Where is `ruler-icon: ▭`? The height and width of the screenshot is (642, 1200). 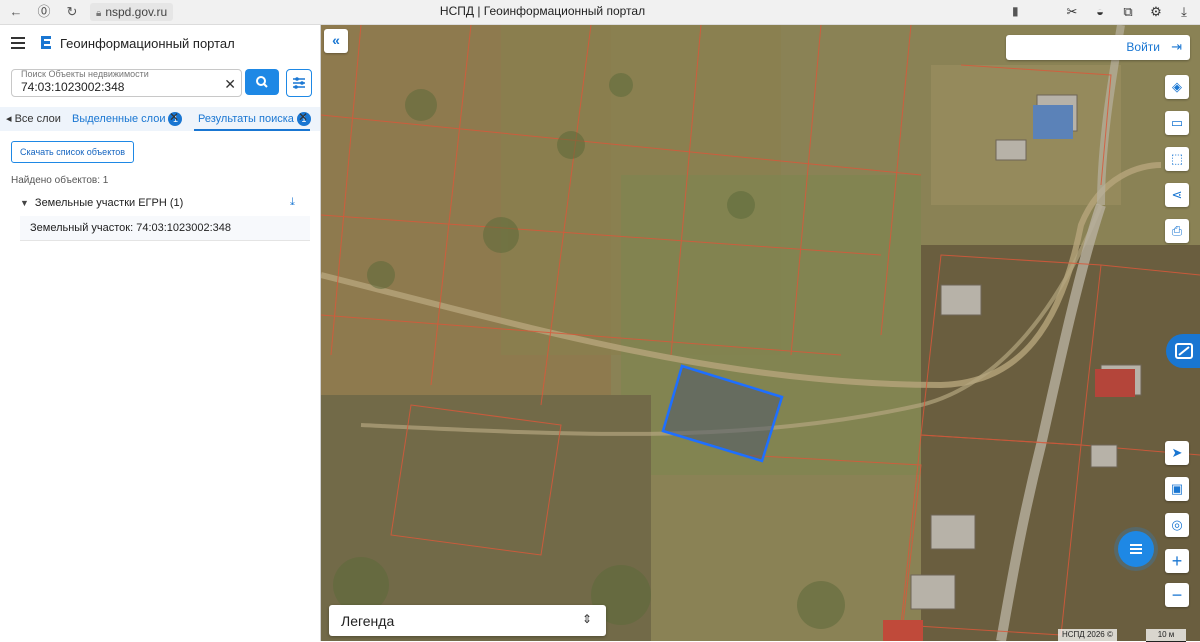 ruler-icon: ▭ is located at coordinates (1177, 122).